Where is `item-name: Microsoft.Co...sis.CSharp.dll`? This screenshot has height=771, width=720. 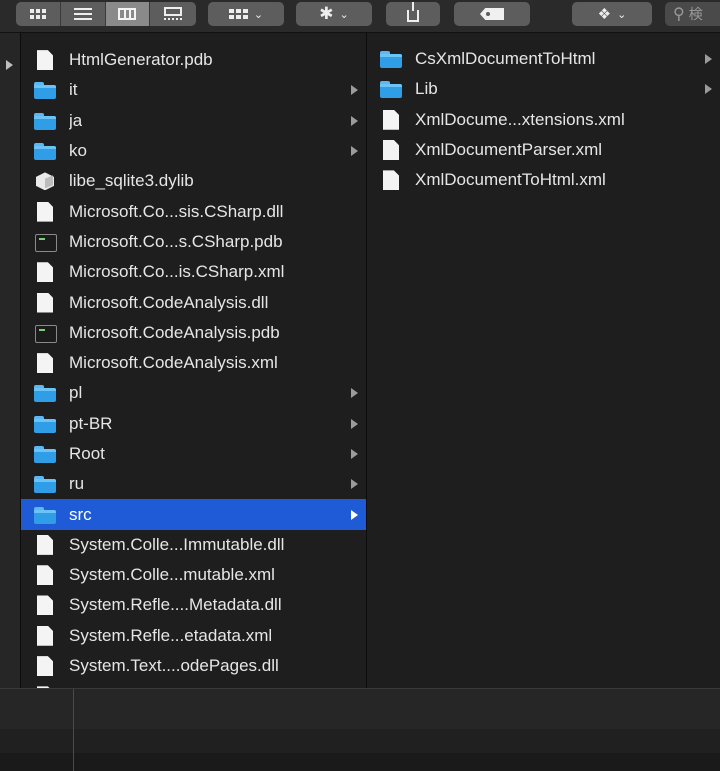 item-name: Microsoft.Co...sis.CSharp.dll is located at coordinates (176, 211).